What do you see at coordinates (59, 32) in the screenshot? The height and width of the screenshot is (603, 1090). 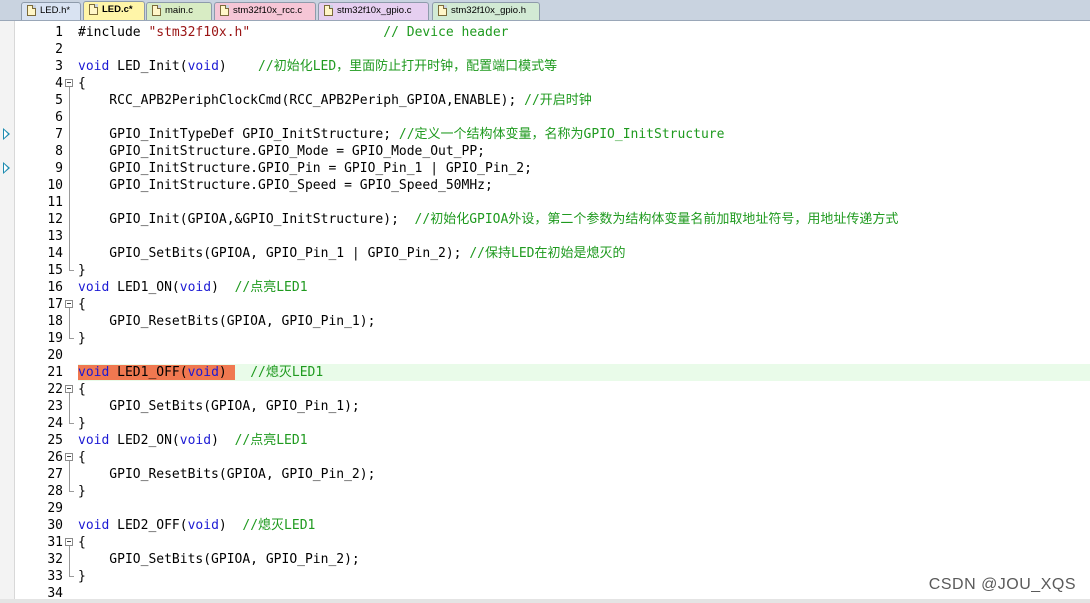 I see `line-number: 1` at bounding box center [59, 32].